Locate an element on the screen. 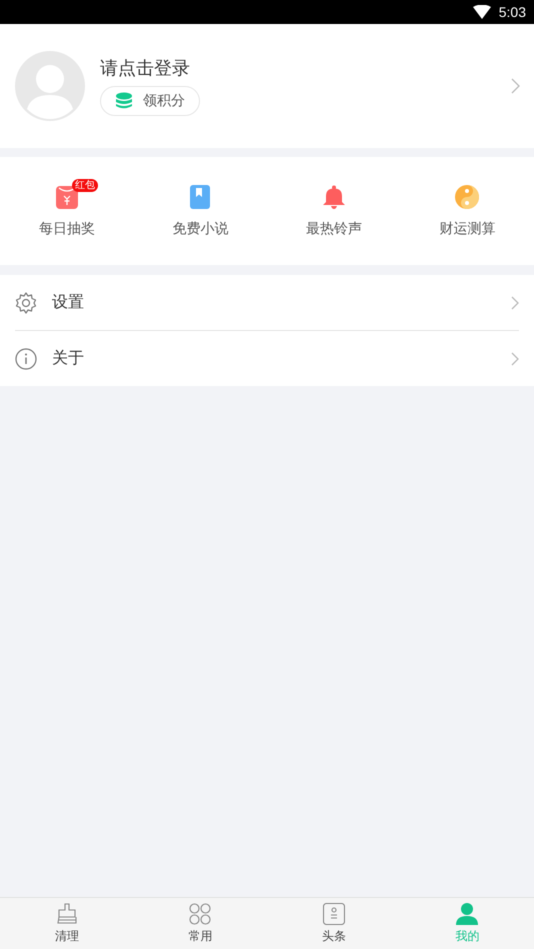 This screenshot has height=949, width=534. nav-tab: 头条 is located at coordinates (333, 923).